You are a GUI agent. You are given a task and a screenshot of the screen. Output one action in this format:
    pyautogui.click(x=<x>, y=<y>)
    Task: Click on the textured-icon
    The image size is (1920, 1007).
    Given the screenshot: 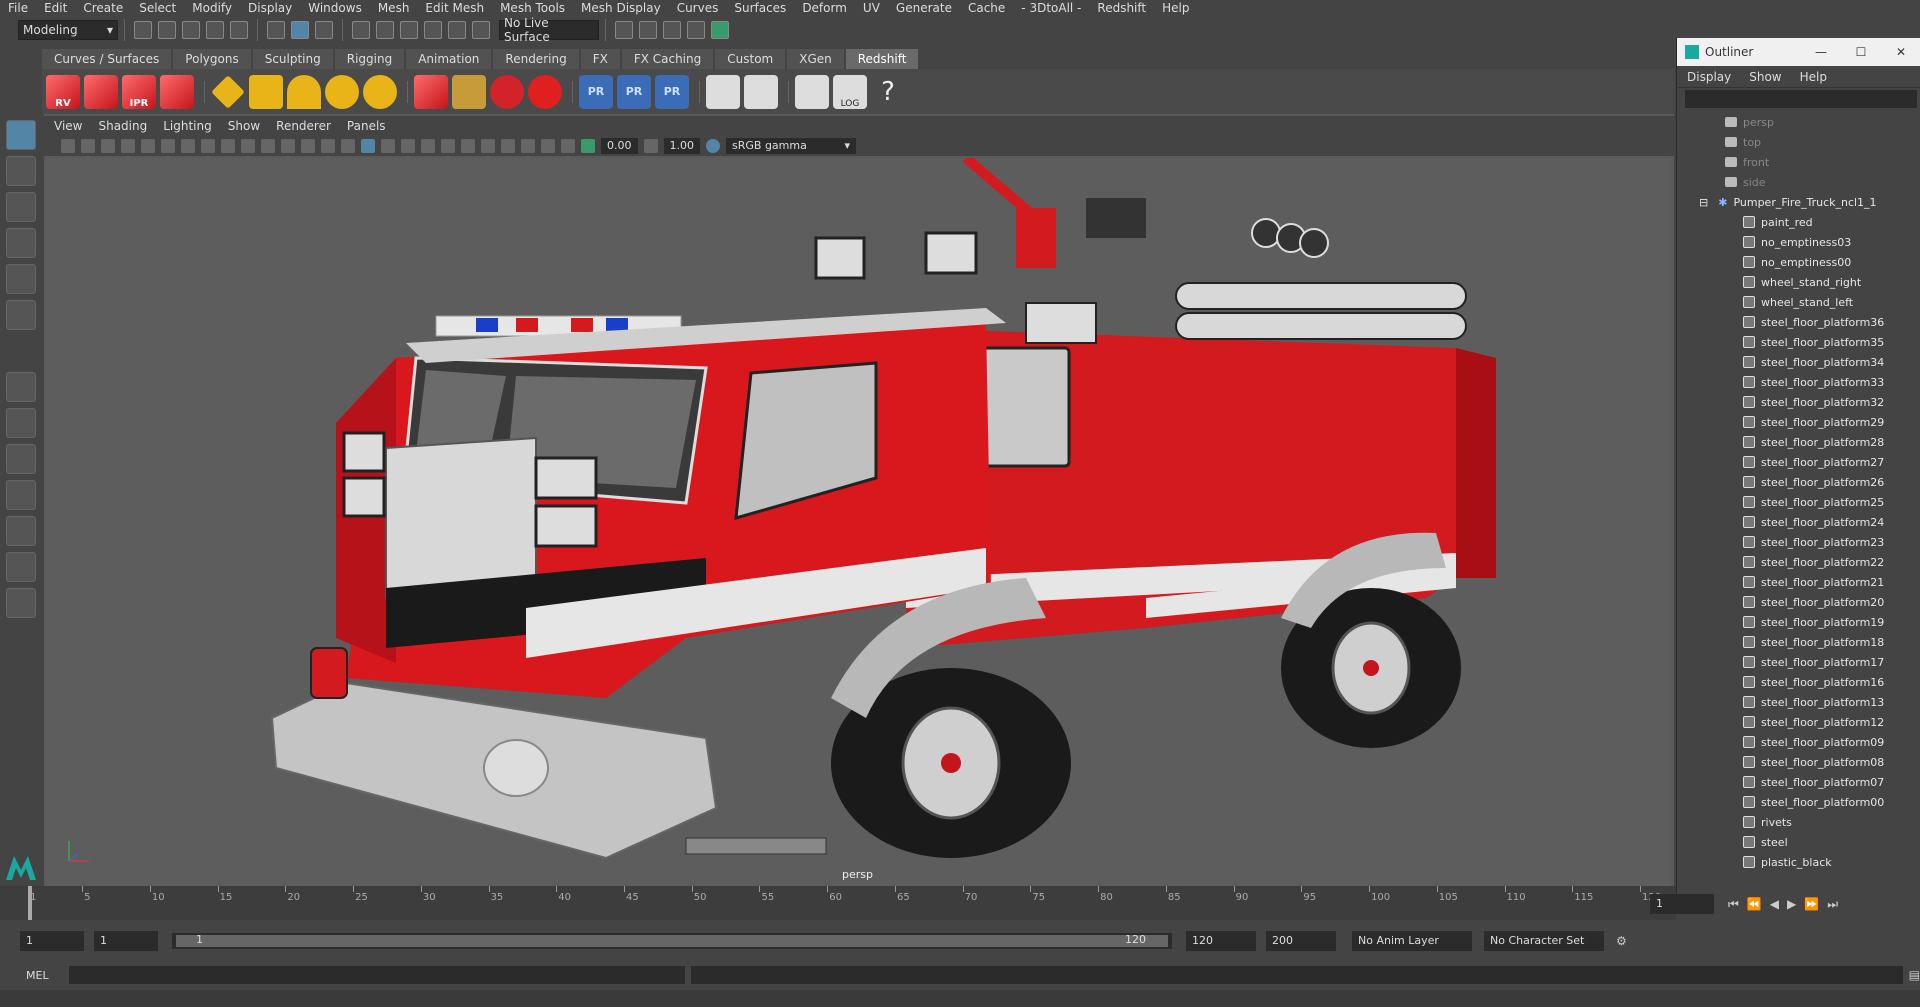 What is the action you would take?
    pyautogui.click(x=368, y=146)
    